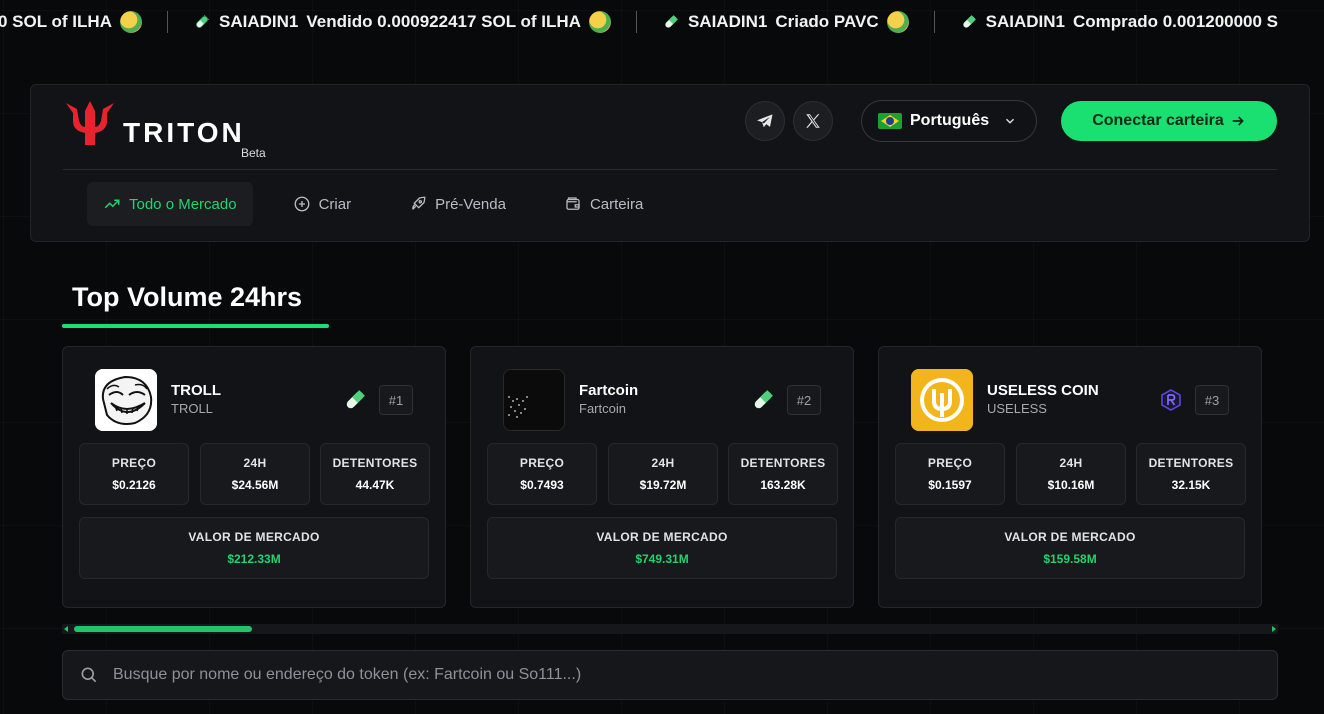 This screenshot has height=714, width=1324. I want to click on telegram-icon, so click(765, 121).